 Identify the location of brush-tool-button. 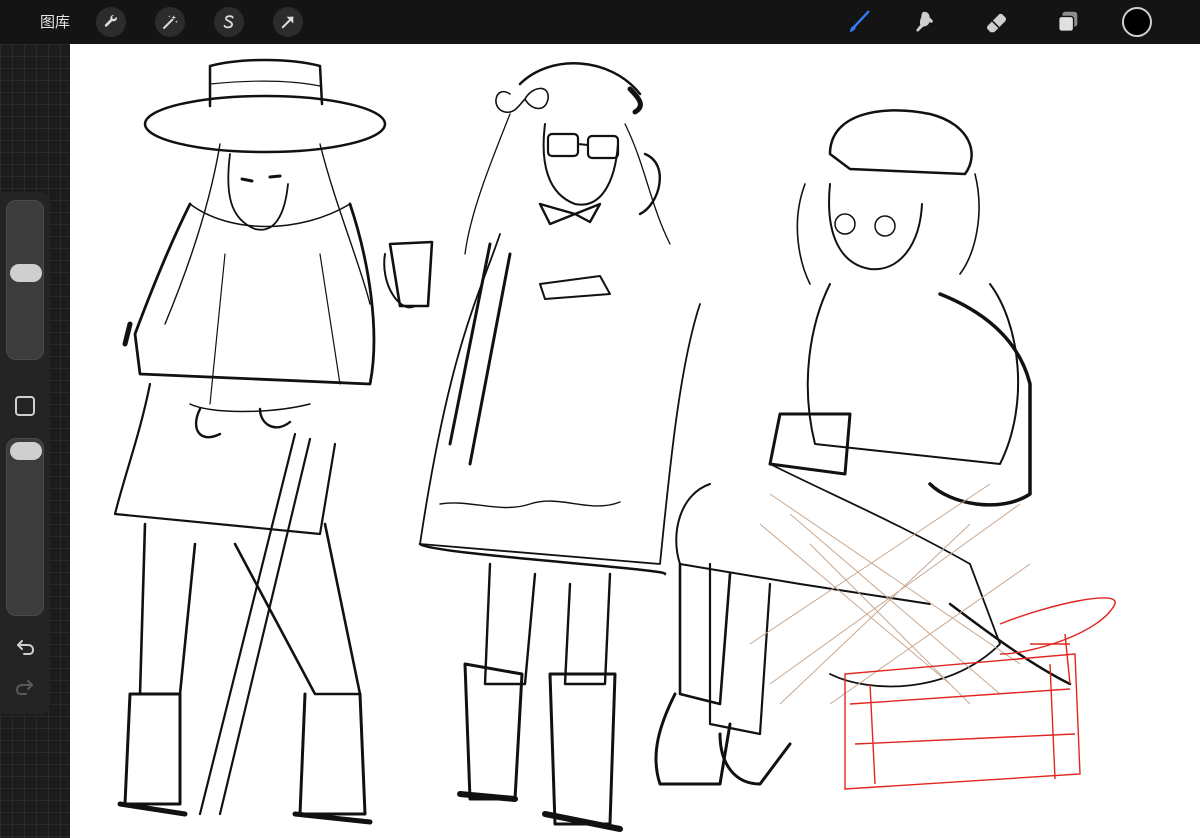
(859, 22).